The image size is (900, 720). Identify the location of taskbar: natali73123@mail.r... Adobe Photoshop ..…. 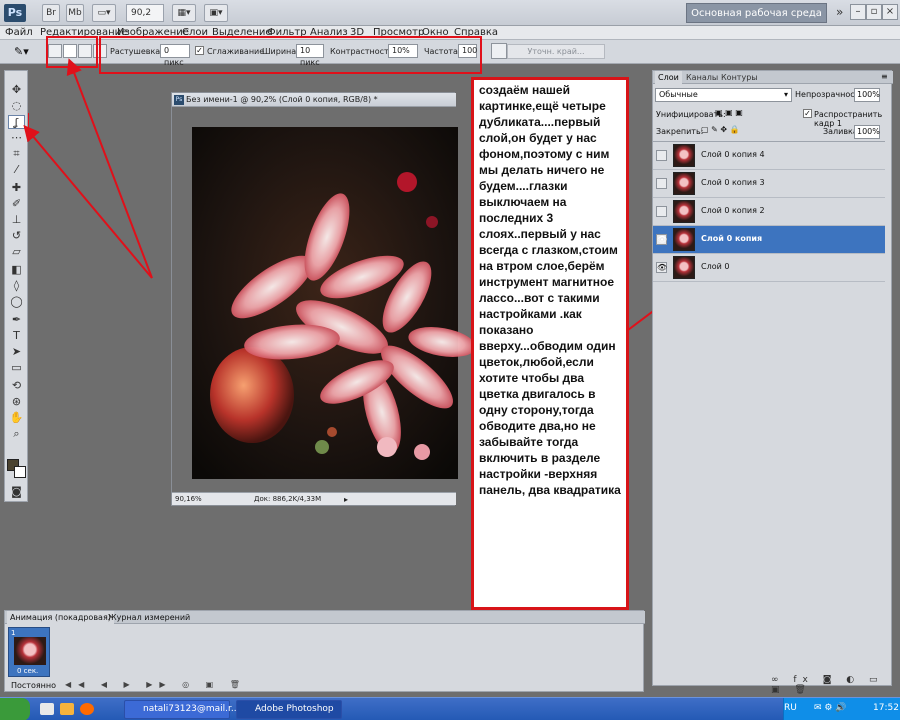
(450, 708).